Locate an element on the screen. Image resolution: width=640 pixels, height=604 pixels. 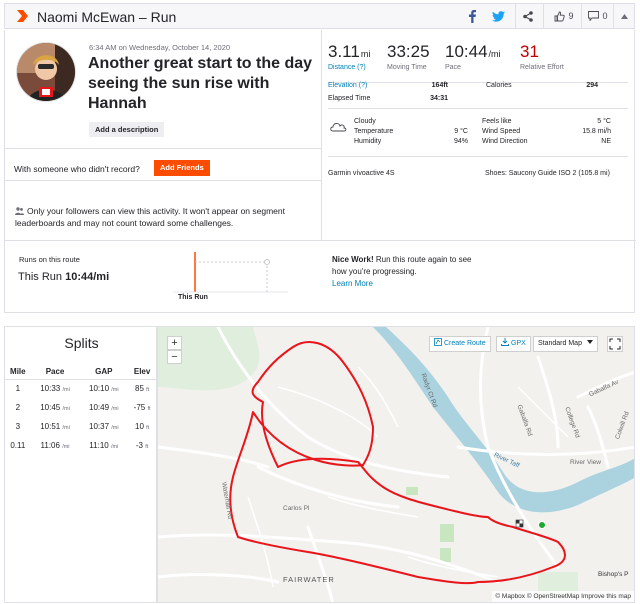
temperature-label: Temperature is located at coordinates (374, 131).